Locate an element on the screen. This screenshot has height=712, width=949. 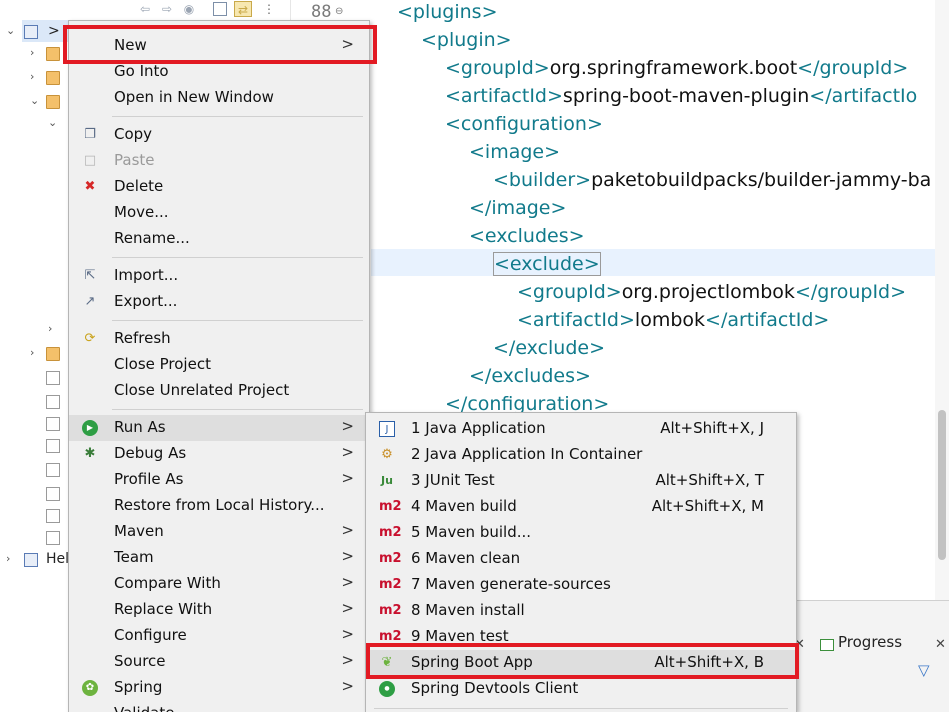
menu-item-delete: ✖ Delete is located at coordinates (219, 187).